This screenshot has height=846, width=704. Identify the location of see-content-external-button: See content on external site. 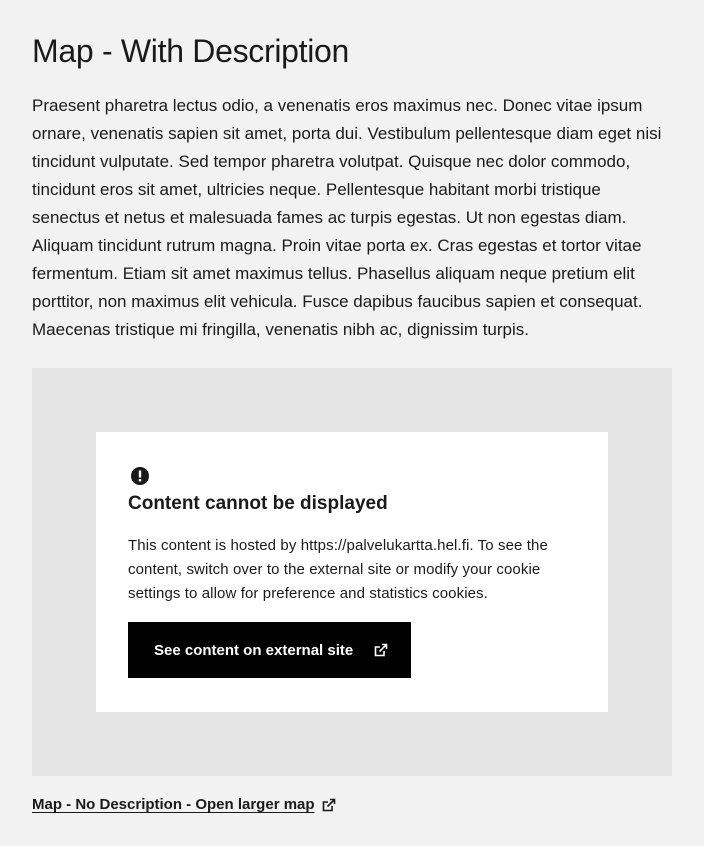
(270, 650).